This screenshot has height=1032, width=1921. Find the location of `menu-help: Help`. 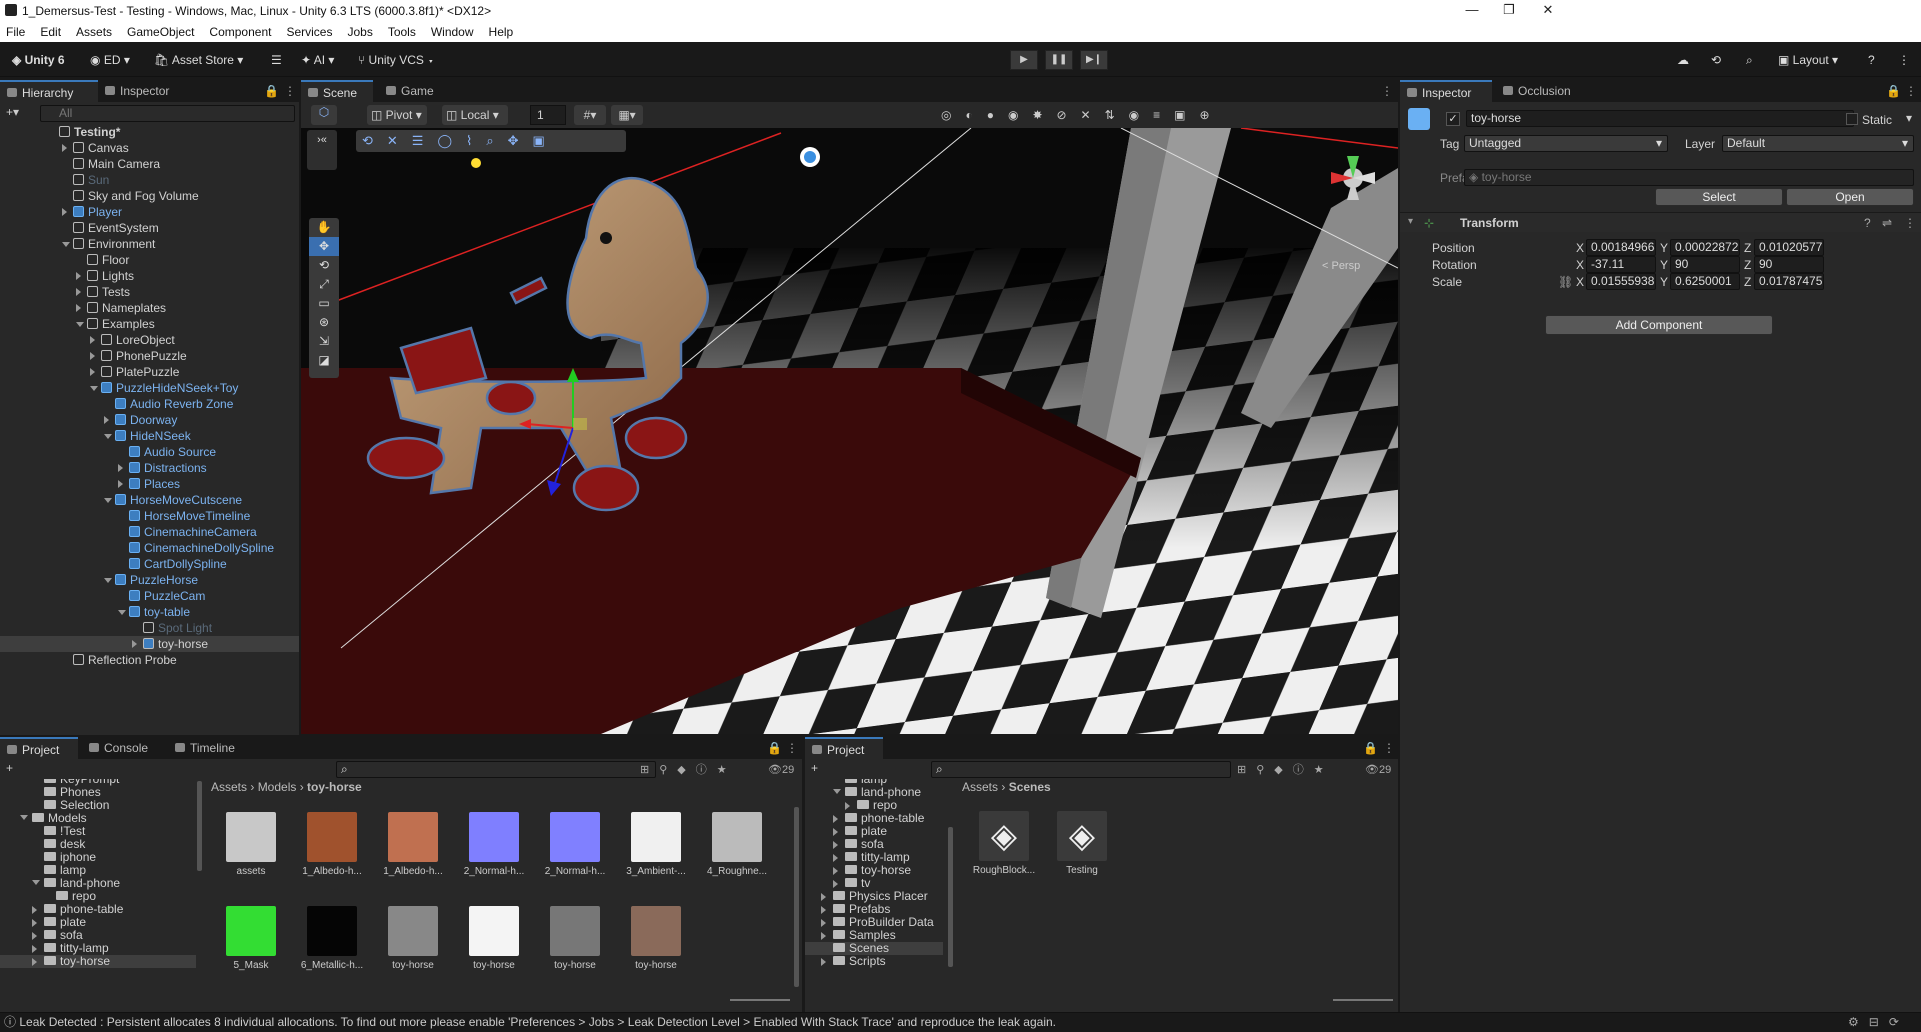

menu-help: Help is located at coordinates (501, 30).